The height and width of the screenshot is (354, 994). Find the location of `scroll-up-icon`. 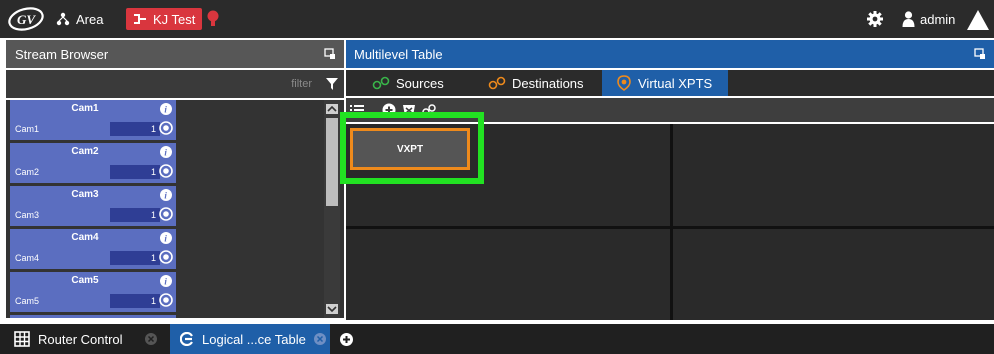

scroll-up-icon is located at coordinates (332, 109).